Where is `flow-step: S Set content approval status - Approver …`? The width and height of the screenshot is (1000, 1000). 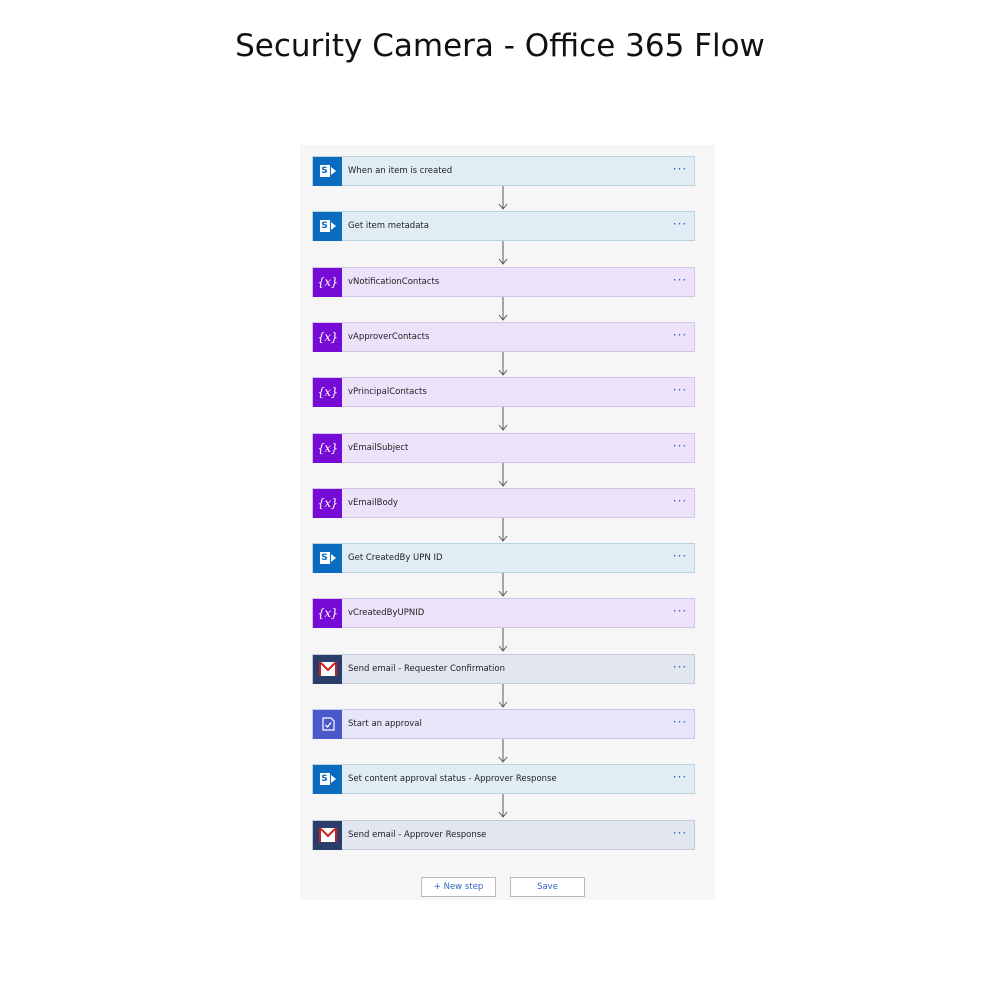 flow-step: S Set content approval status - Approver … is located at coordinates (503, 779).